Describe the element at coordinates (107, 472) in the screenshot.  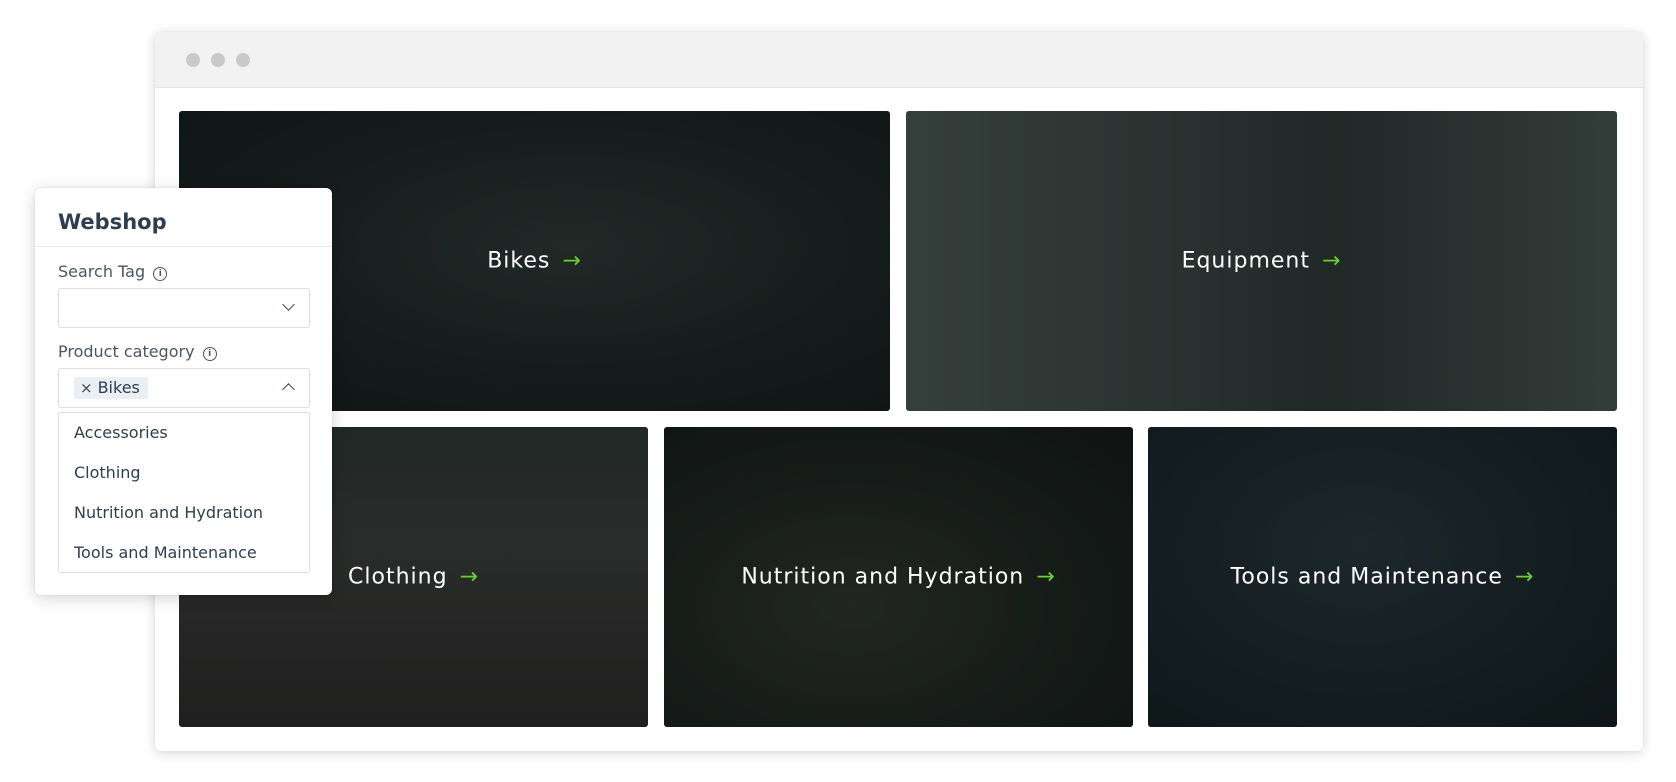
I see `dropdown-option-clothing: Clothing` at that location.